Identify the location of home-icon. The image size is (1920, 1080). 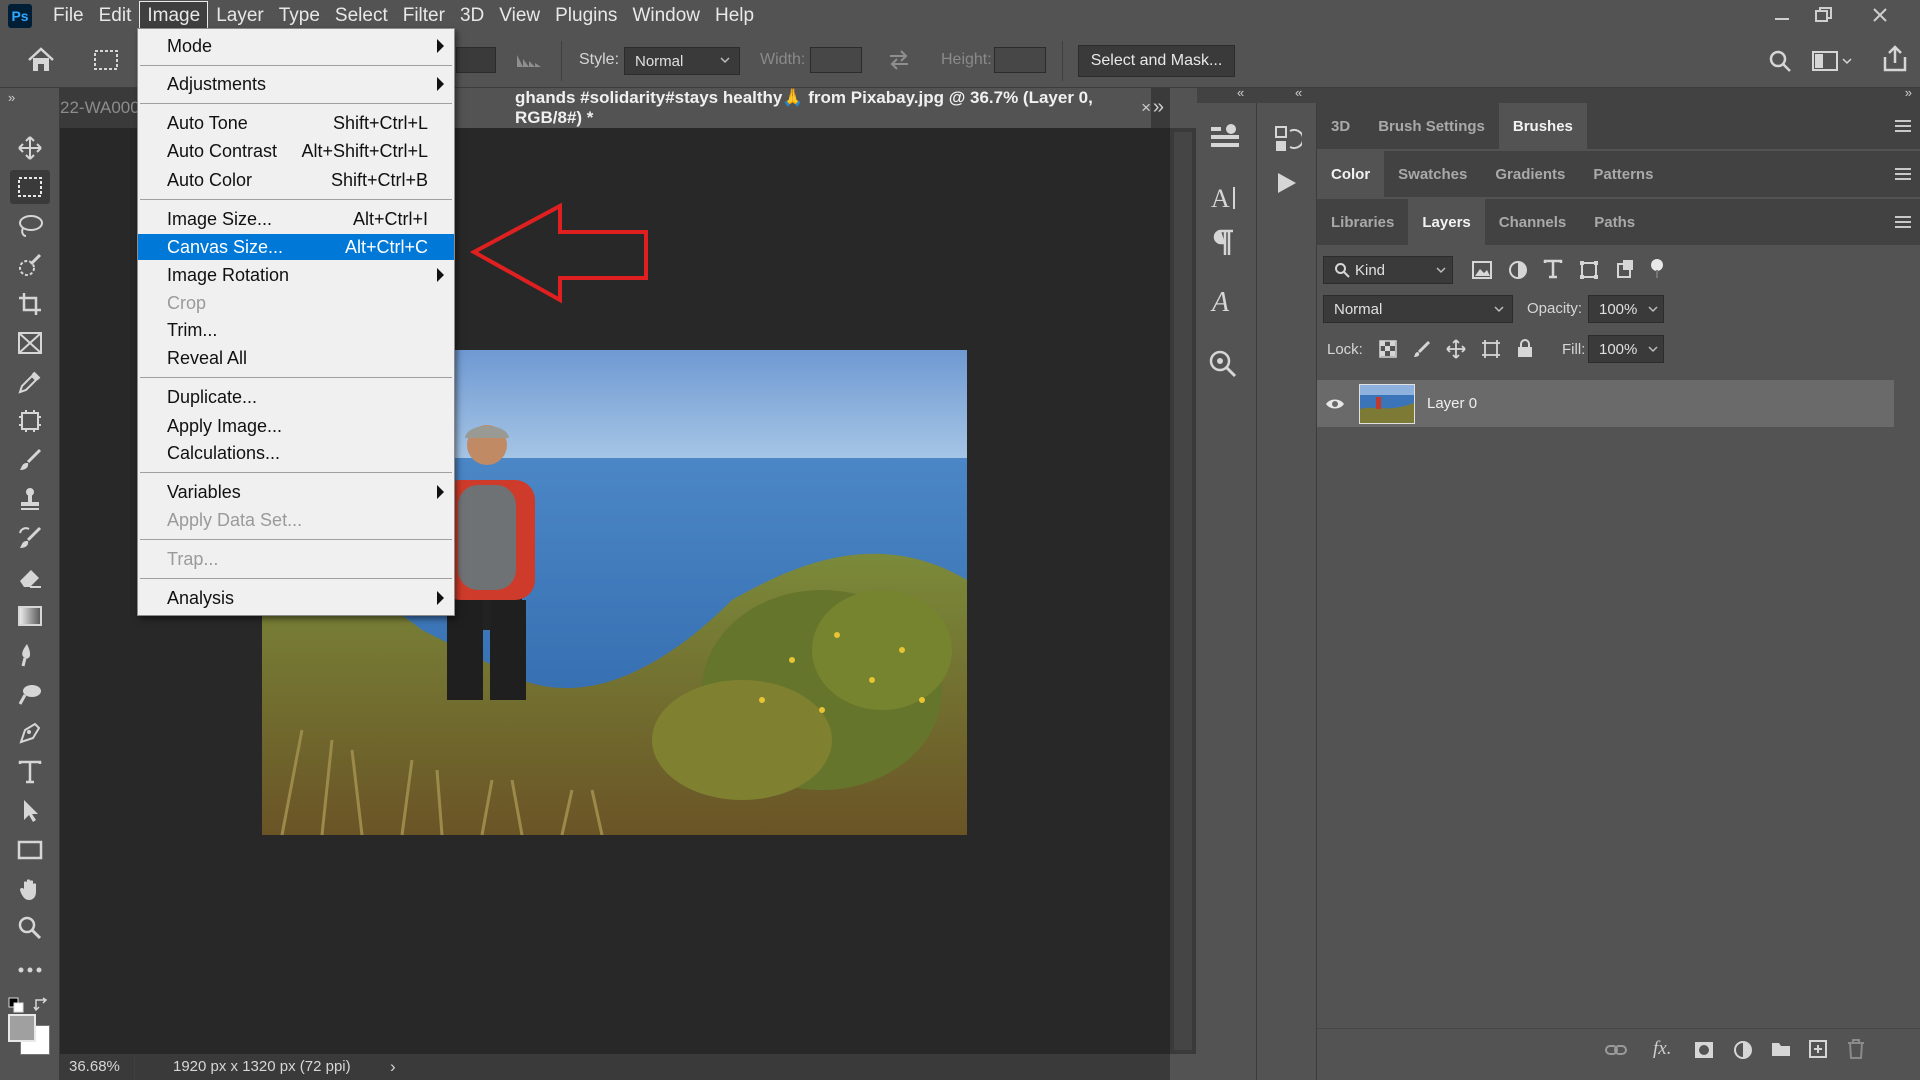
(41, 60).